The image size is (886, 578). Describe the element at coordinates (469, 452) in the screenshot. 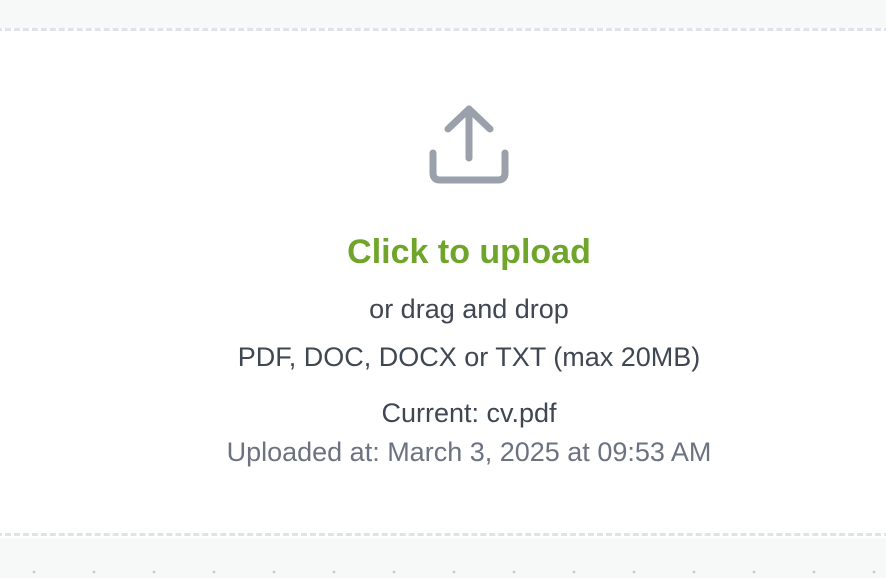

I see `uploaded-at-timestamp: Uploaded at: March 3, 2025 at 09:53 AM` at that location.